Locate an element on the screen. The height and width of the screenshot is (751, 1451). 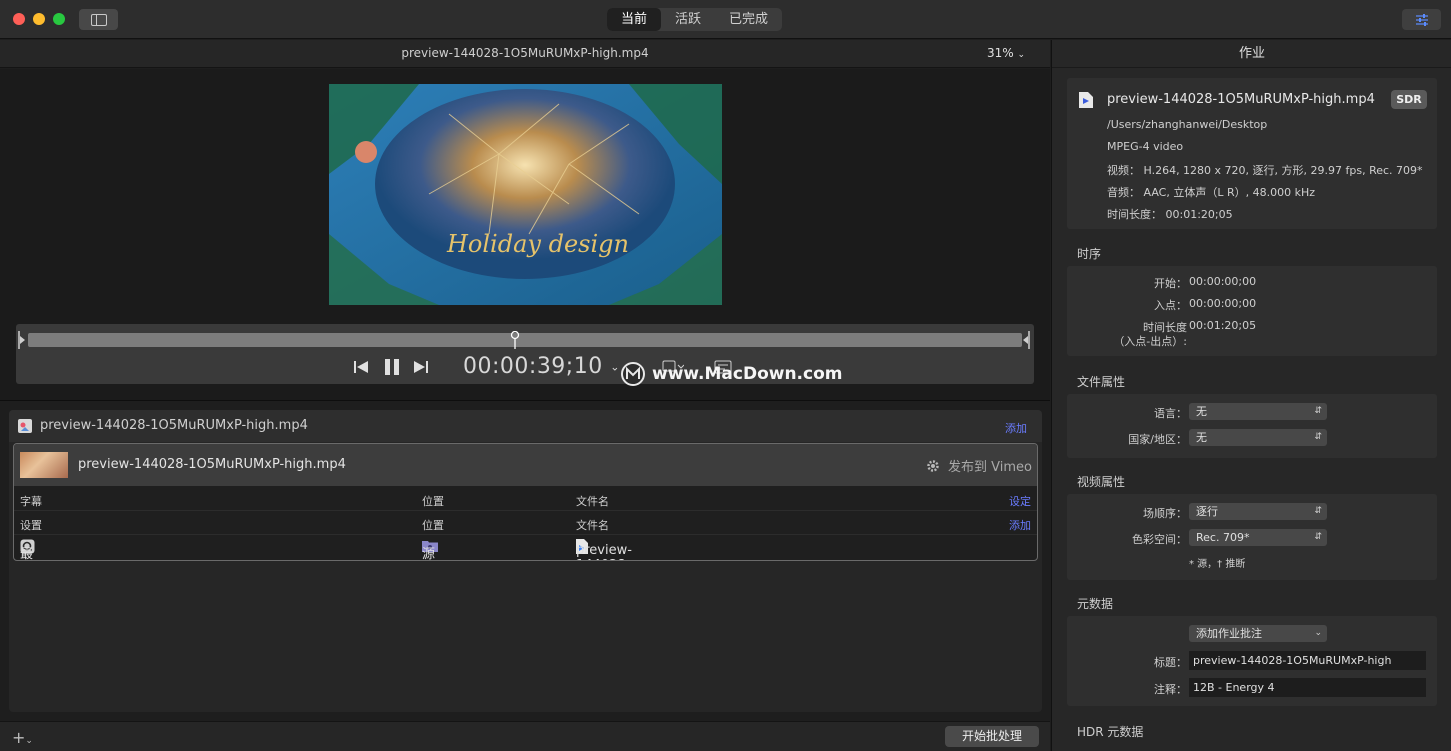
movie-file-icon is located at coordinates (1086, 100).